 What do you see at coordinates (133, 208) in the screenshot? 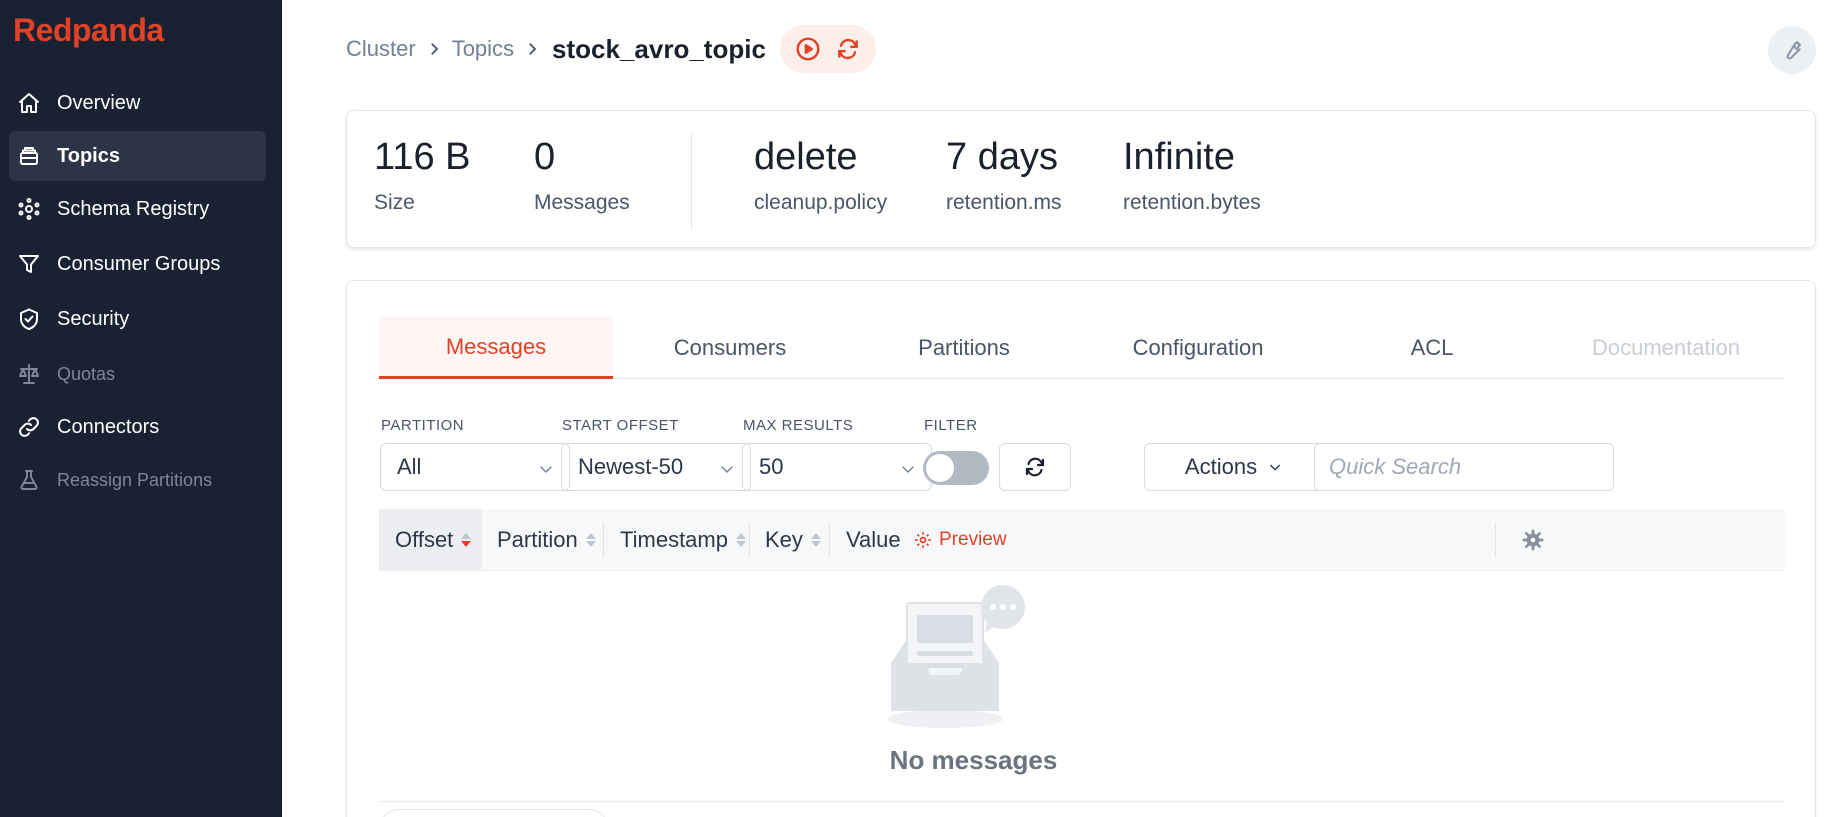
I see `sidebar-item-label: Schema Registry` at bounding box center [133, 208].